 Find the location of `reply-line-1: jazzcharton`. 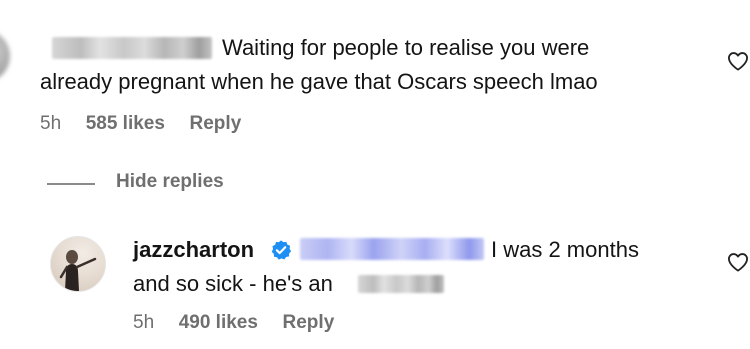

reply-line-1: jazzcharton is located at coordinates (193, 250).